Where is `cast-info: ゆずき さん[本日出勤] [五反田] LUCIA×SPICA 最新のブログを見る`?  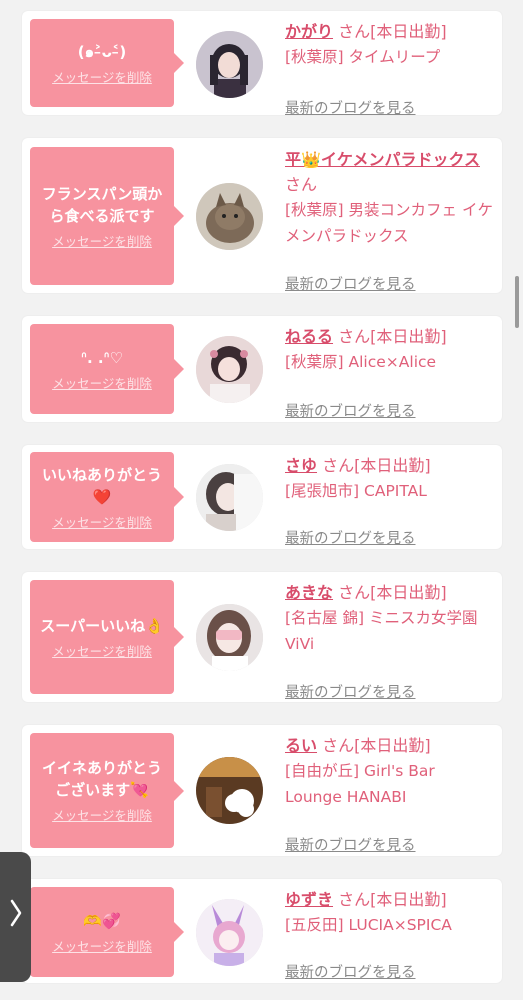
cast-info: ゆずき さん[本日出勤] [五反田] LUCIA×SPICA 最新のブログを見る is located at coordinates (390, 934).